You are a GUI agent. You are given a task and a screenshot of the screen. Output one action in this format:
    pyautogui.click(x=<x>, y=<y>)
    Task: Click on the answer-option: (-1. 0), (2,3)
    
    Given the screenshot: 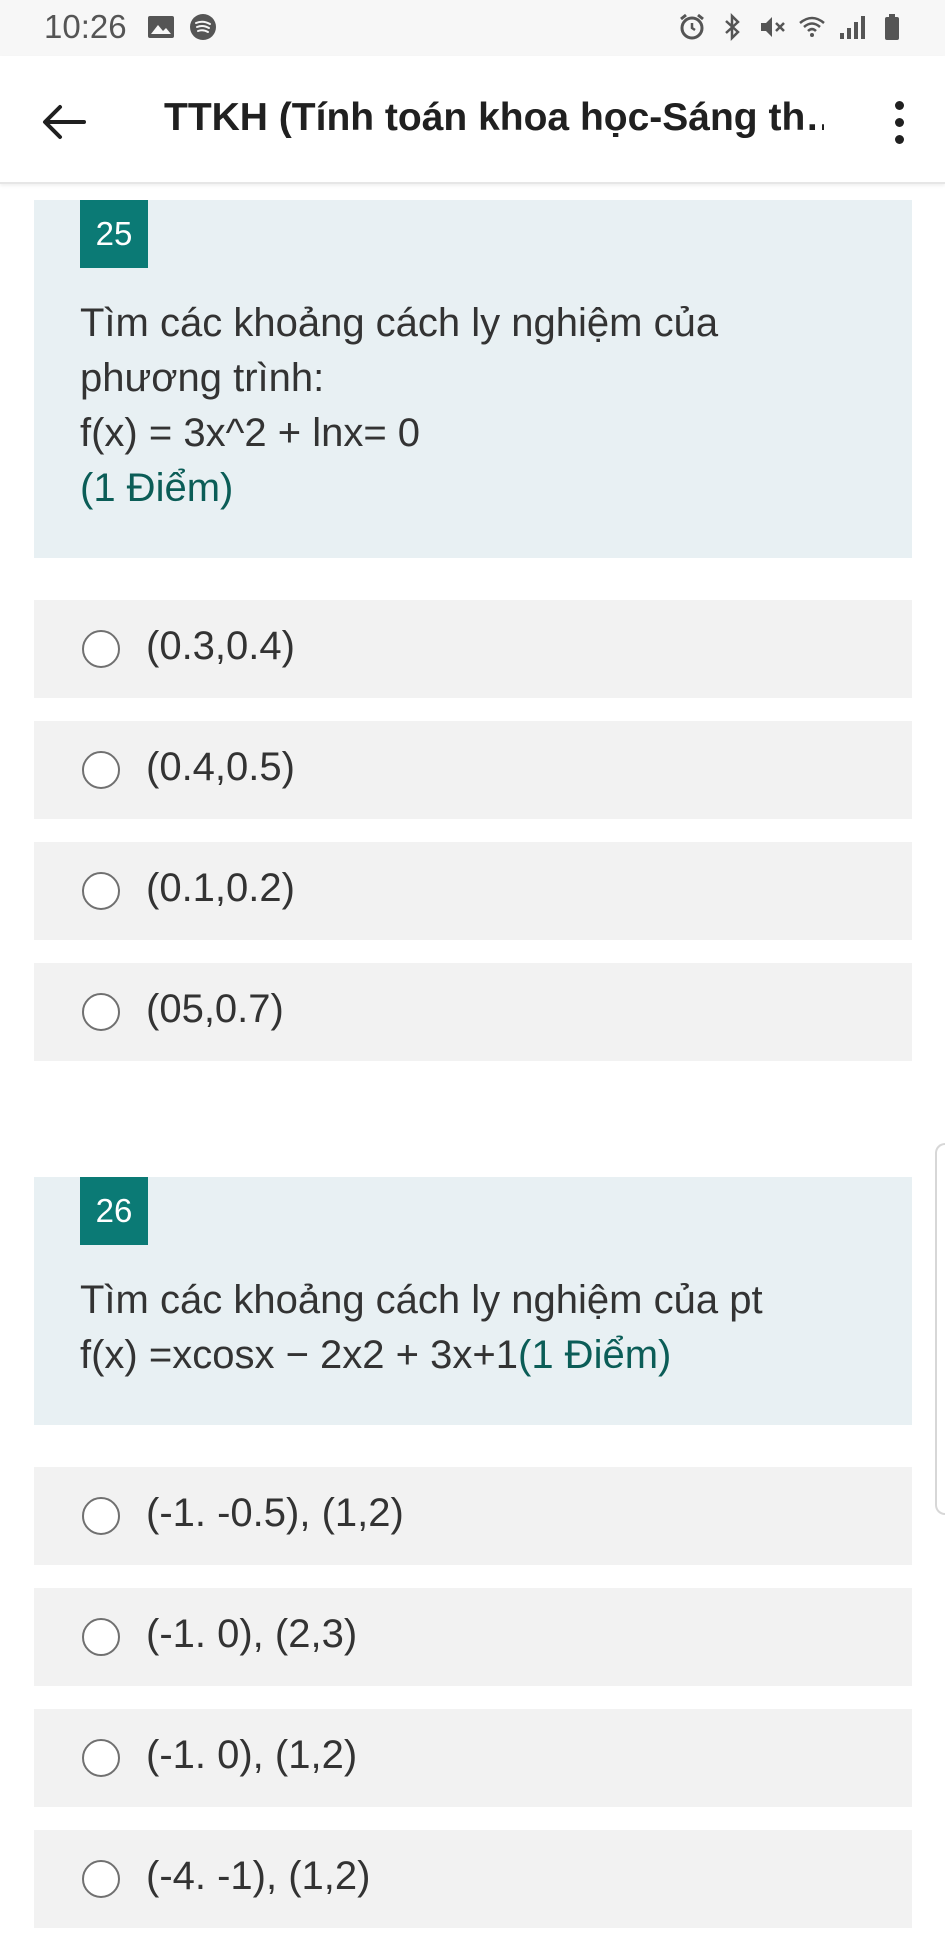 What is the action you would take?
    pyautogui.click(x=473, y=1637)
    